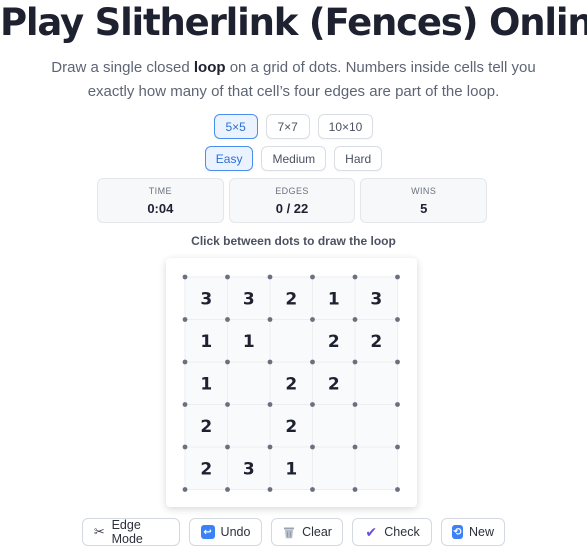  I want to click on stat-edges: EDGES 0 / 22, so click(292, 200).